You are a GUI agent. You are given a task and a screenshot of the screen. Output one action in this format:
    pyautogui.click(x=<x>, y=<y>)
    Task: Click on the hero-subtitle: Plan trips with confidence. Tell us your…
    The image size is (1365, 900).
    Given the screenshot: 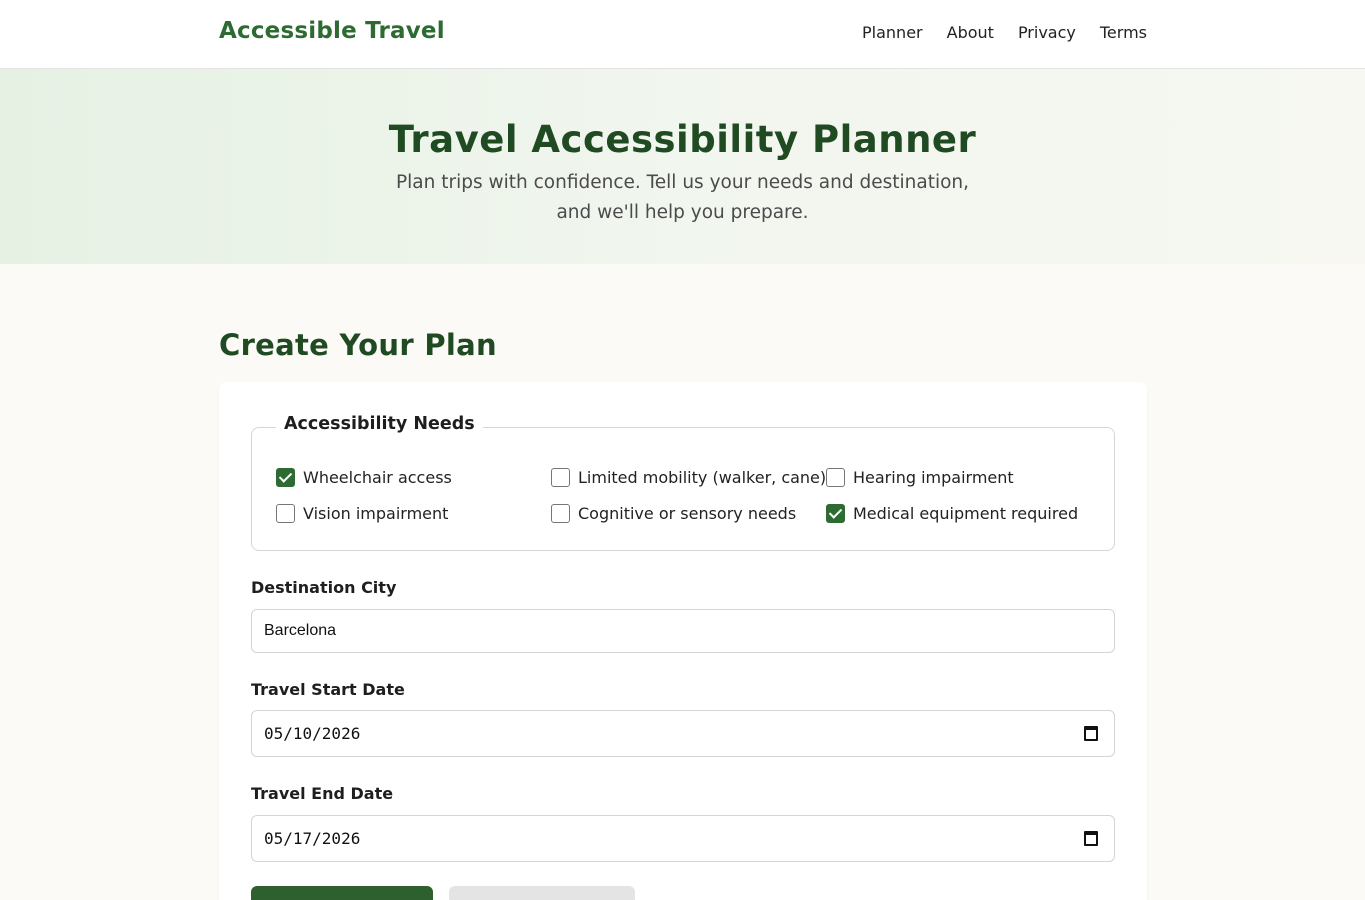 What is the action you would take?
    pyautogui.click(x=682, y=198)
    